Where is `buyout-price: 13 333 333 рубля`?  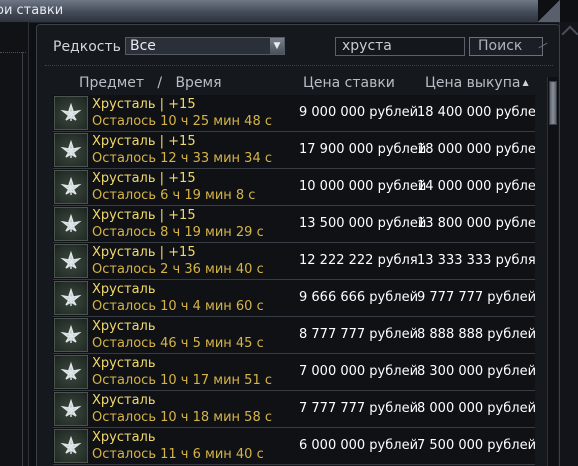 buyout-price: 13 333 333 рубля is located at coordinates (476, 260).